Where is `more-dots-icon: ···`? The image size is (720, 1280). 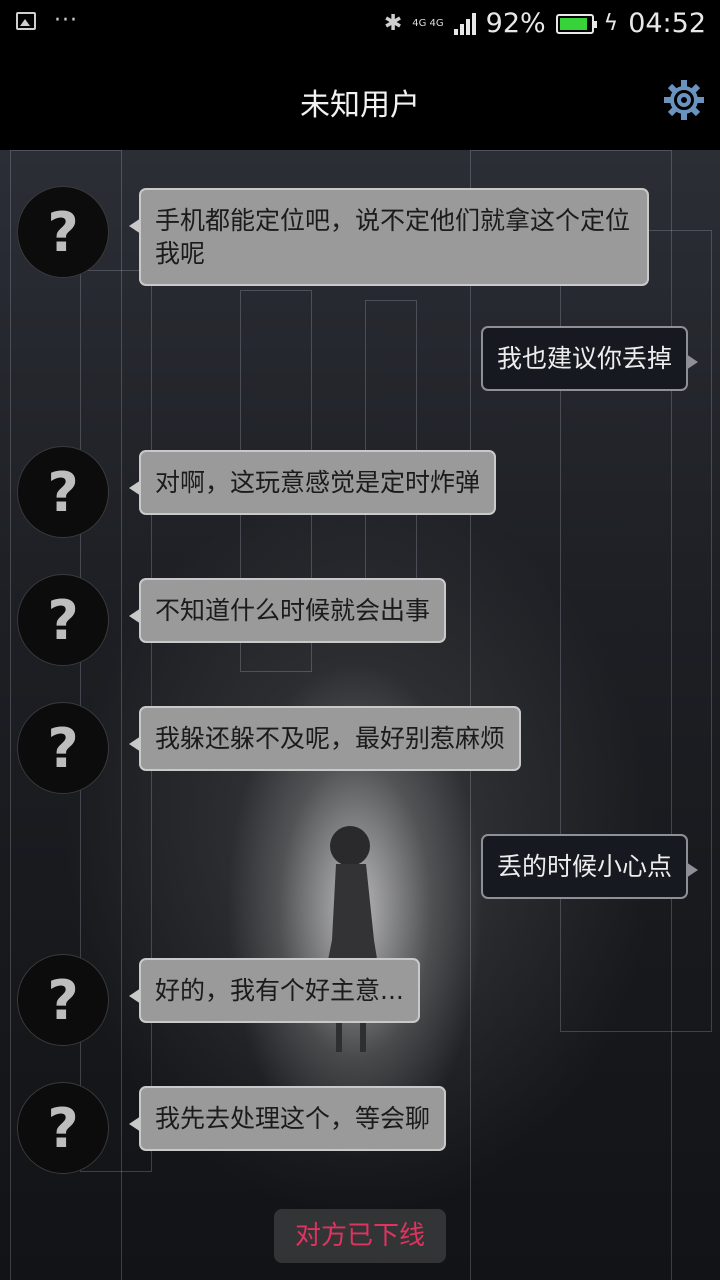
more-dots-icon: ··· is located at coordinates (66, 20).